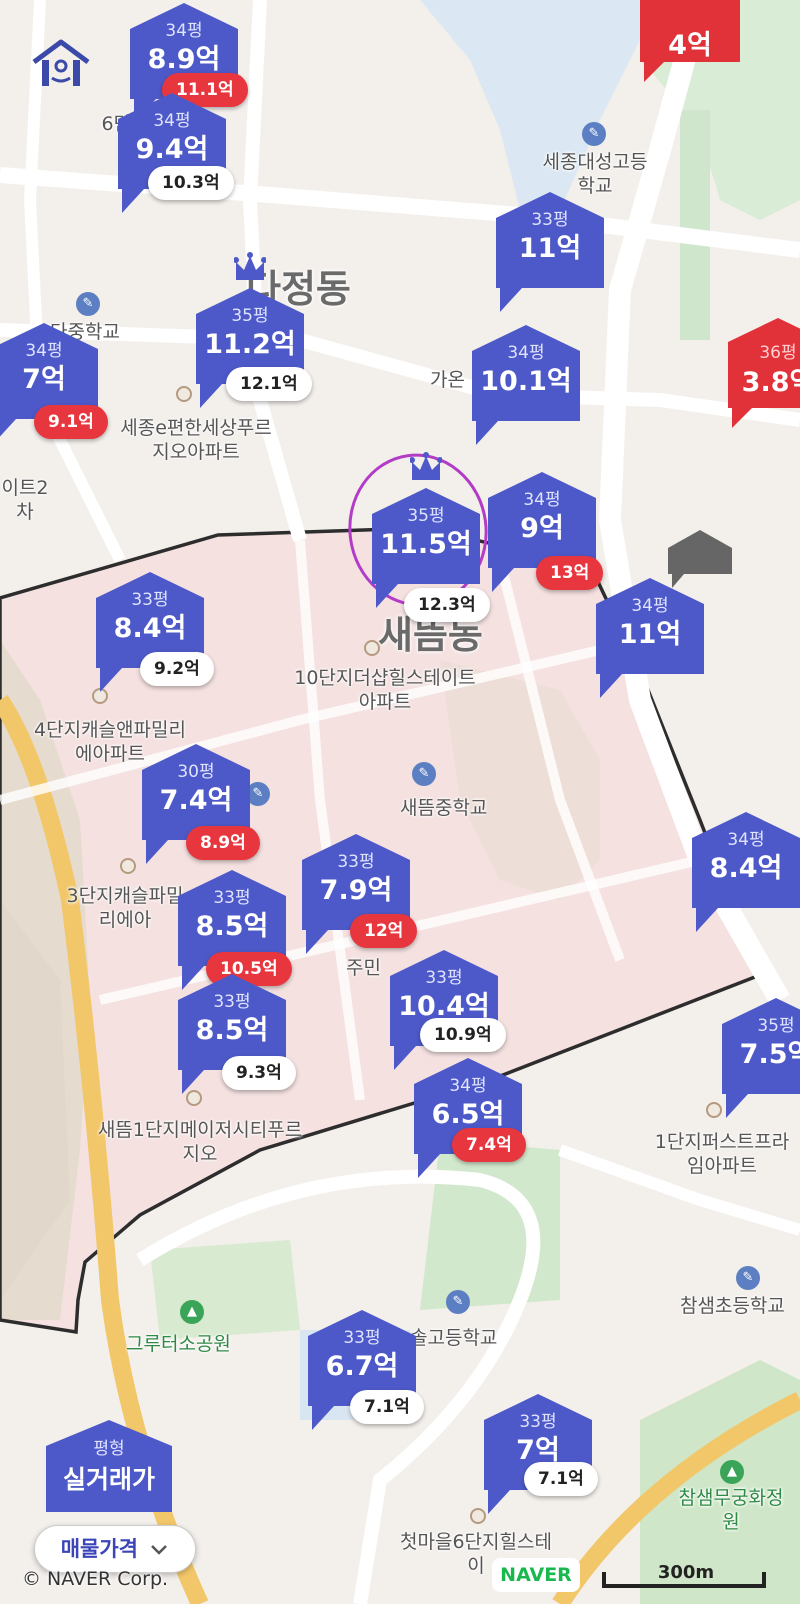  Describe the element at coordinates (700, 559) in the screenshot. I see `building-icon` at that location.